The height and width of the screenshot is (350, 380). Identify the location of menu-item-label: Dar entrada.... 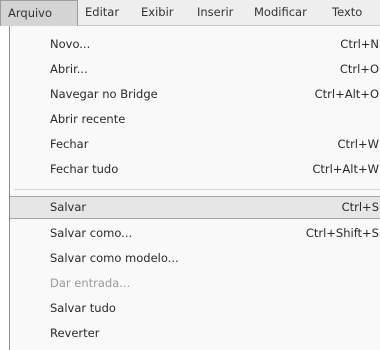
(90, 283).